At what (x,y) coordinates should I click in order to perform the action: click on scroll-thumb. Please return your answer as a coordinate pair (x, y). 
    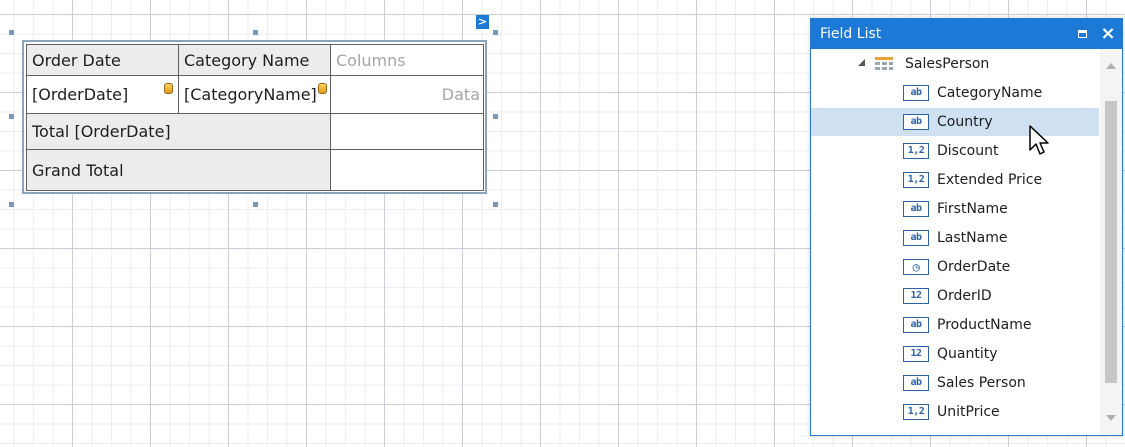
    Looking at the image, I should click on (1111, 242).